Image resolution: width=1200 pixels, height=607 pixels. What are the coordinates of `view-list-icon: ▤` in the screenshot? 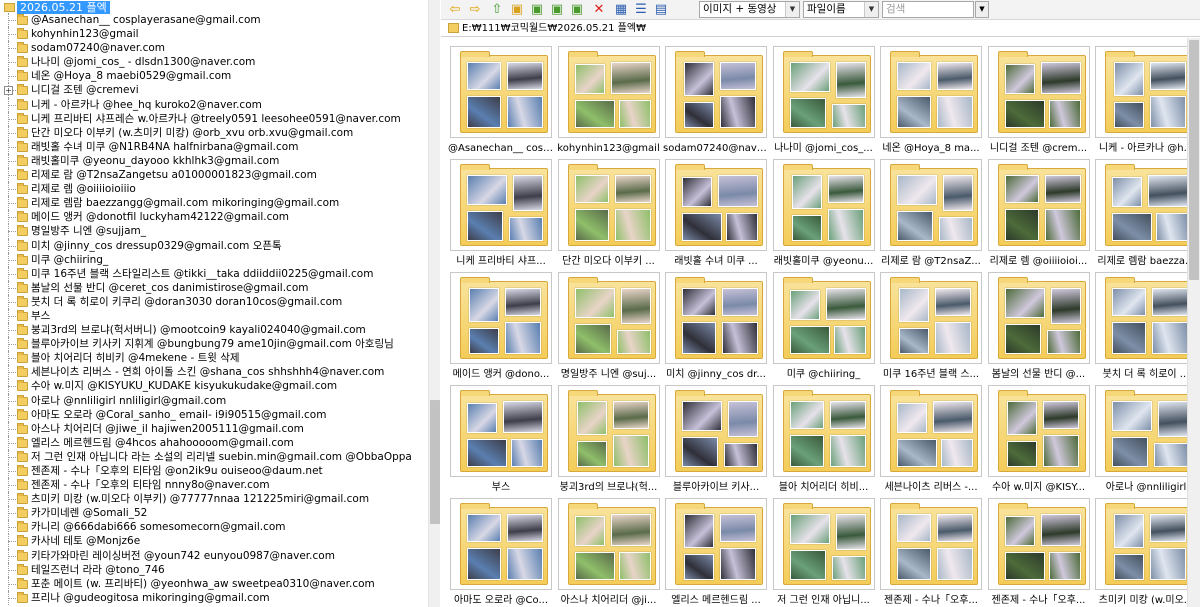 It's located at (661, 10).